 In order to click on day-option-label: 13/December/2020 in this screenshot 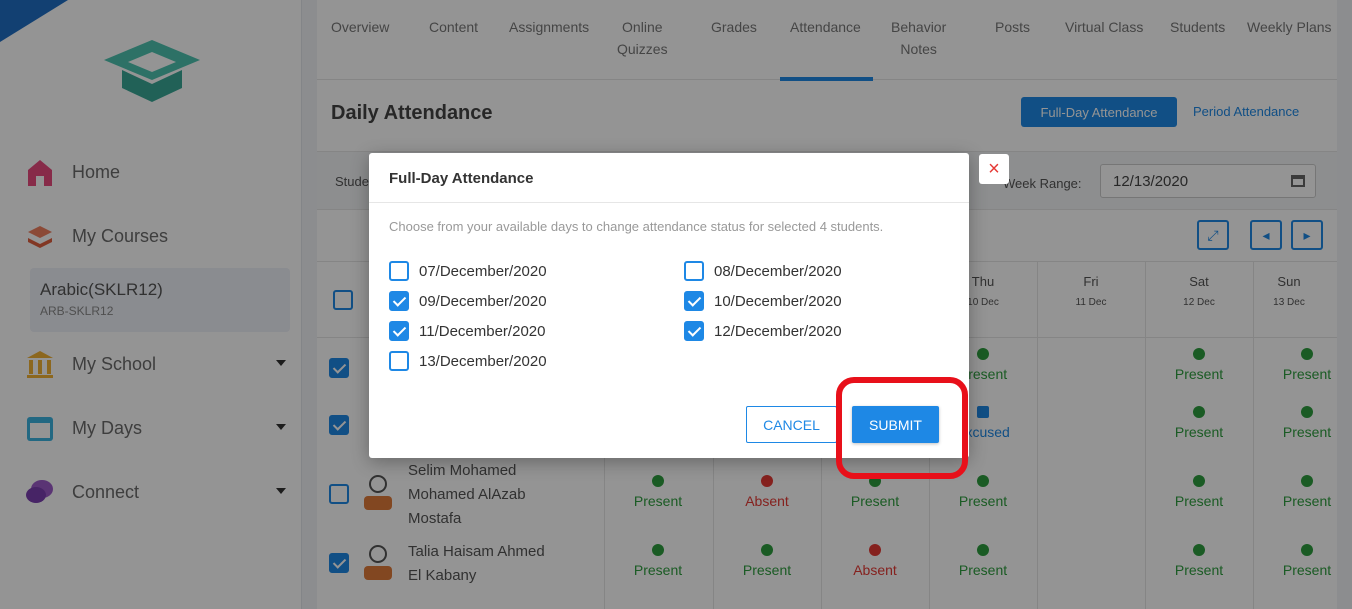, I will do `click(483, 361)`.